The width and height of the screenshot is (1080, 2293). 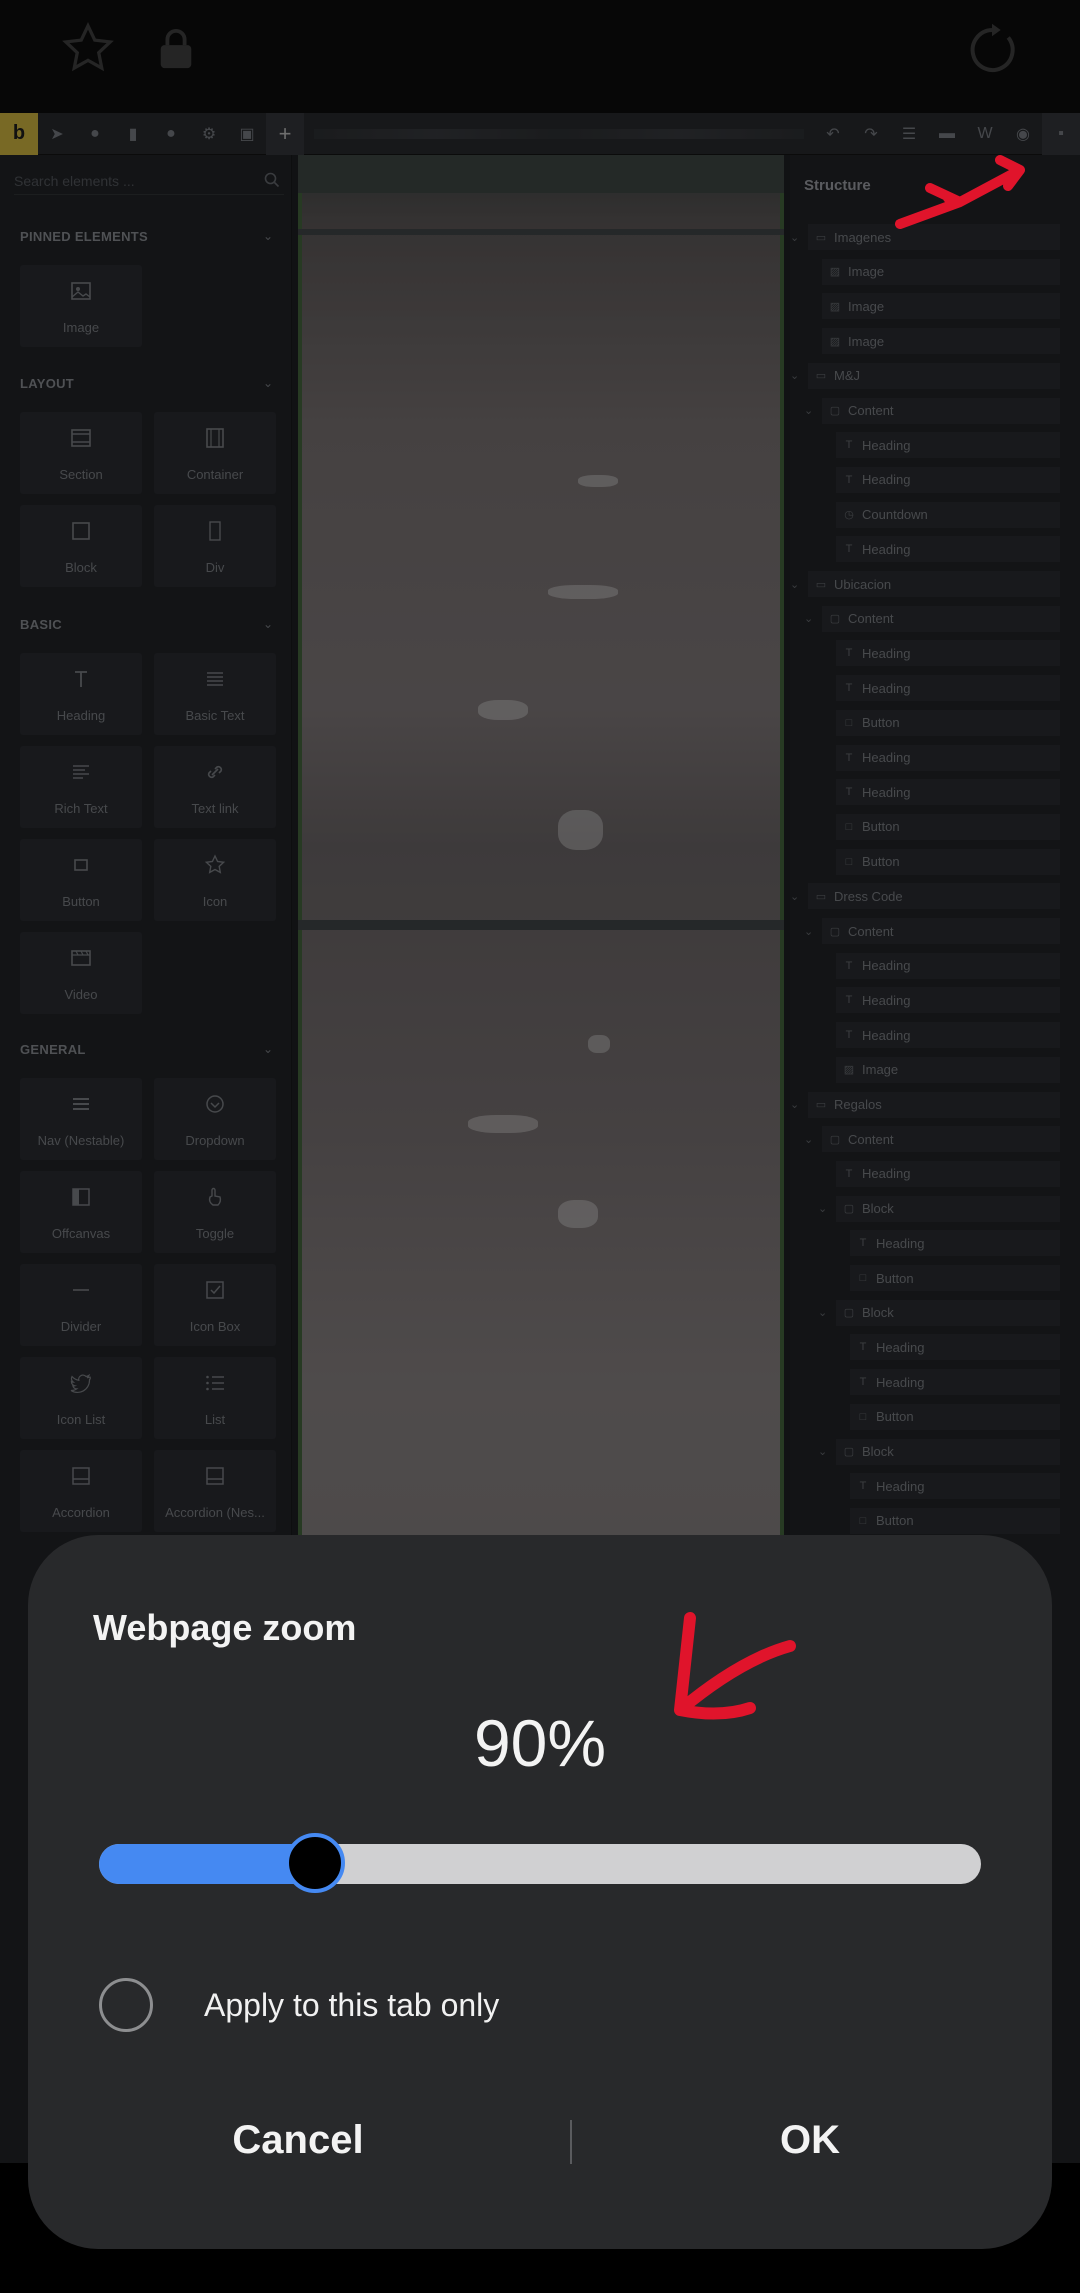 I want to click on dialog-title: Webpage zoom, so click(x=225, y=1627).